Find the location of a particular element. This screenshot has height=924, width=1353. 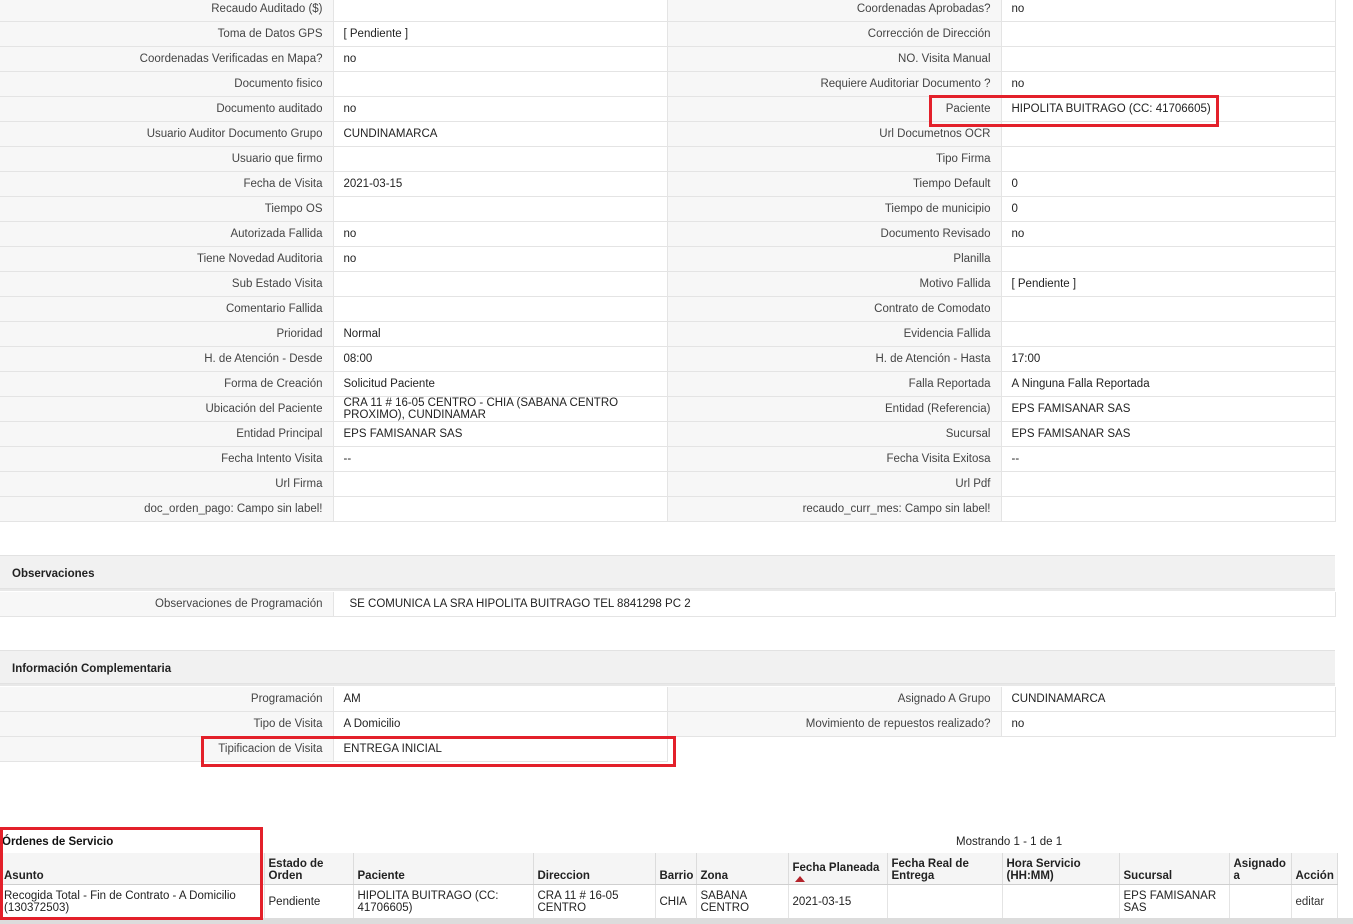

evidencia-fallida-label: Evidencia Fallida is located at coordinates (834, 334).